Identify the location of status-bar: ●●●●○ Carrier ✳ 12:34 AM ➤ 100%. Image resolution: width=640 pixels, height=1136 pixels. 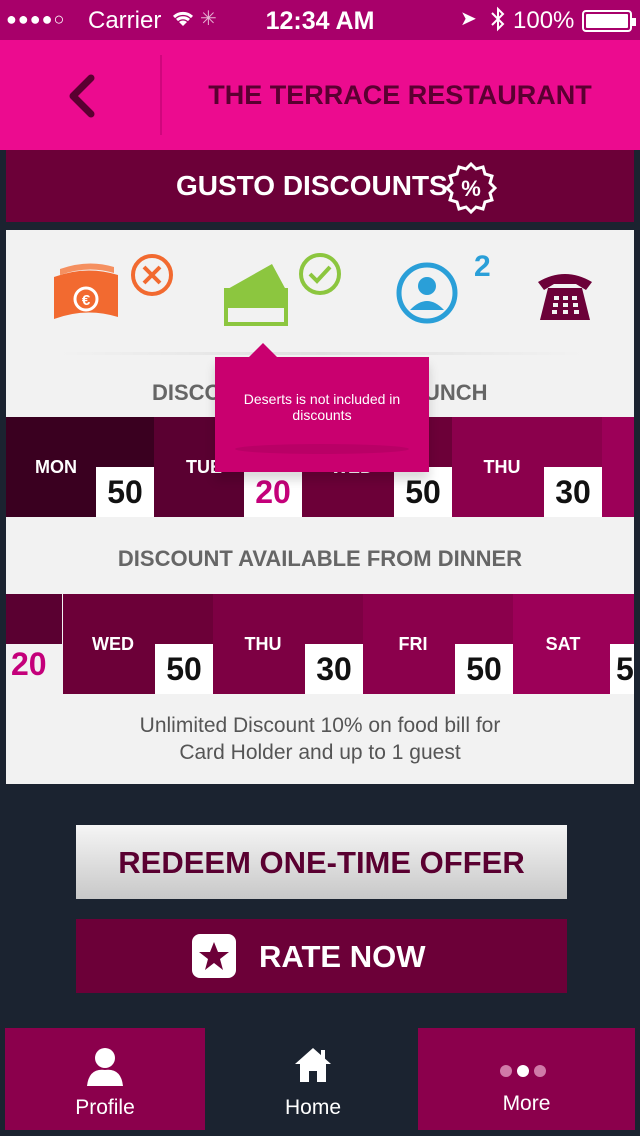
(320, 20).